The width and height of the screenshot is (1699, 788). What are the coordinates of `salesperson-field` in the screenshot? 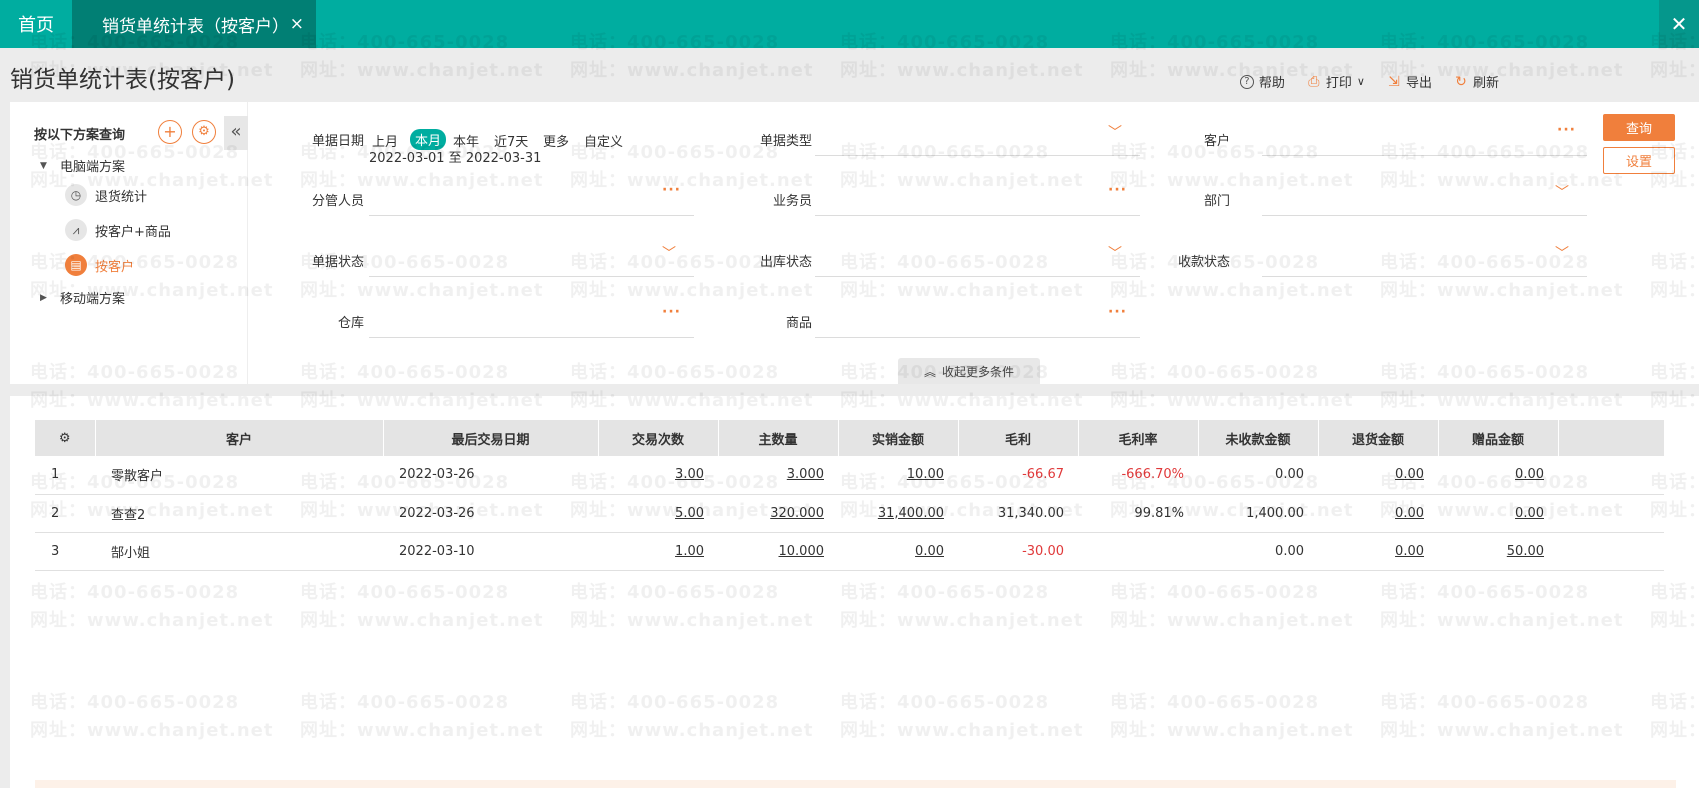 It's located at (977, 215).